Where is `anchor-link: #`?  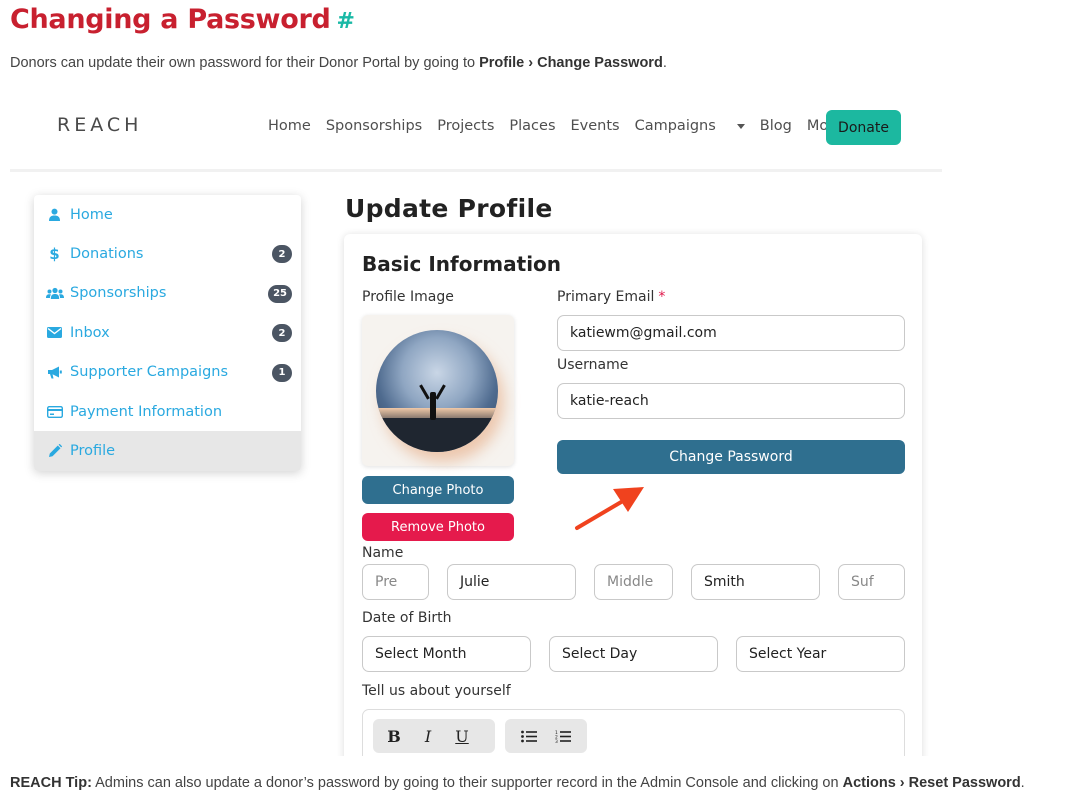
anchor-link: # is located at coordinates (346, 21).